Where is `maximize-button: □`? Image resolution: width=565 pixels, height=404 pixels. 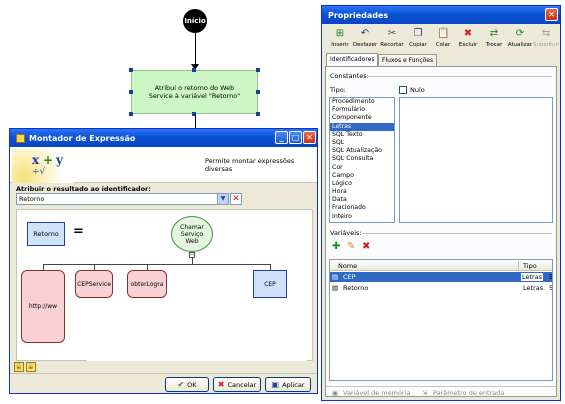 maximize-button: □ is located at coordinates (295, 137).